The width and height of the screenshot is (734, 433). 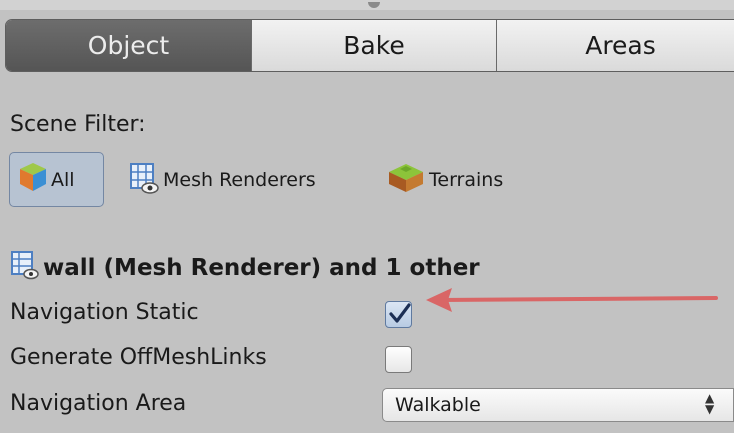 I want to click on filter-all-button: All, so click(x=56, y=179).